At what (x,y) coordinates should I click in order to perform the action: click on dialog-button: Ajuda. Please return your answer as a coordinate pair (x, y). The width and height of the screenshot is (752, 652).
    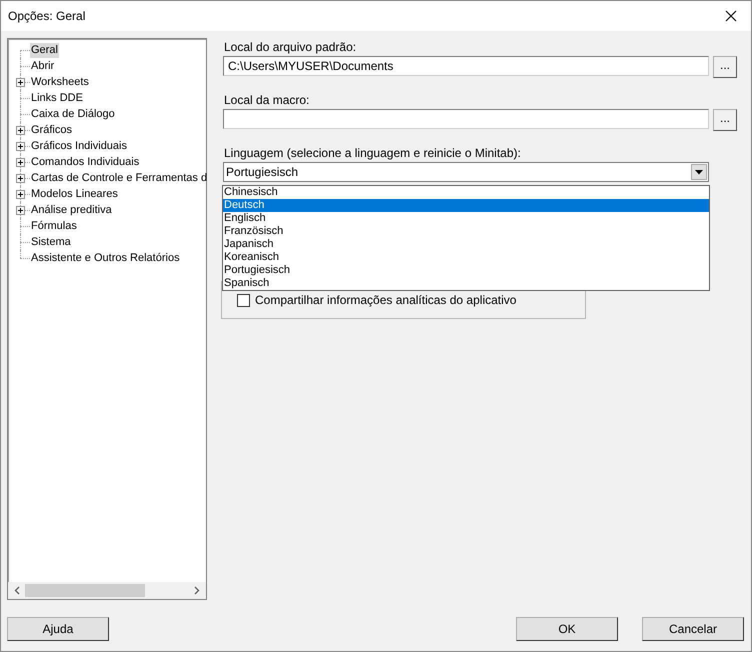
    Looking at the image, I should click on (58, 629).